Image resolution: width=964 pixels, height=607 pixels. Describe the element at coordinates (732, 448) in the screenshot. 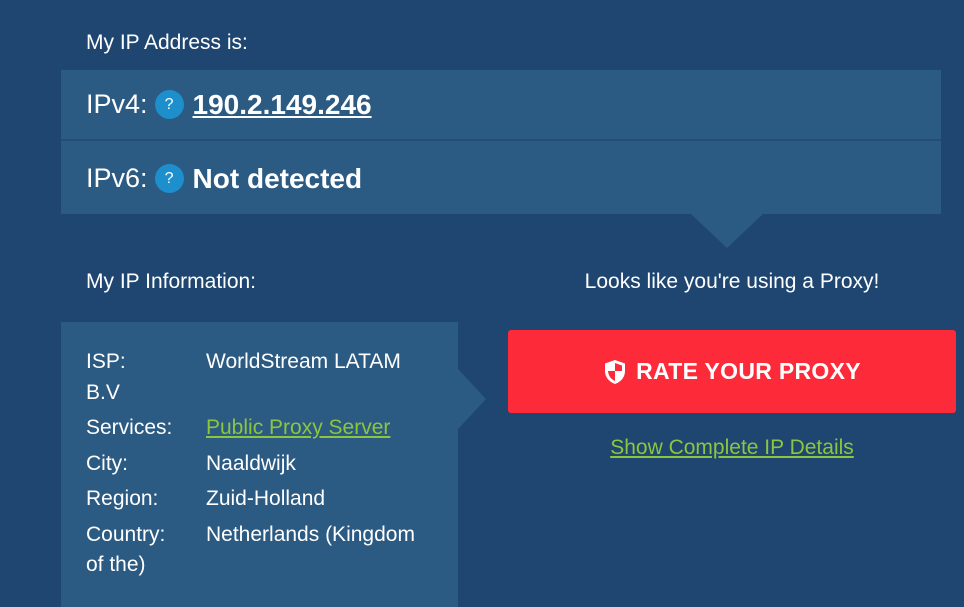

I see `show-complete-ip-details-link: Show Complete IP Details` at that location.